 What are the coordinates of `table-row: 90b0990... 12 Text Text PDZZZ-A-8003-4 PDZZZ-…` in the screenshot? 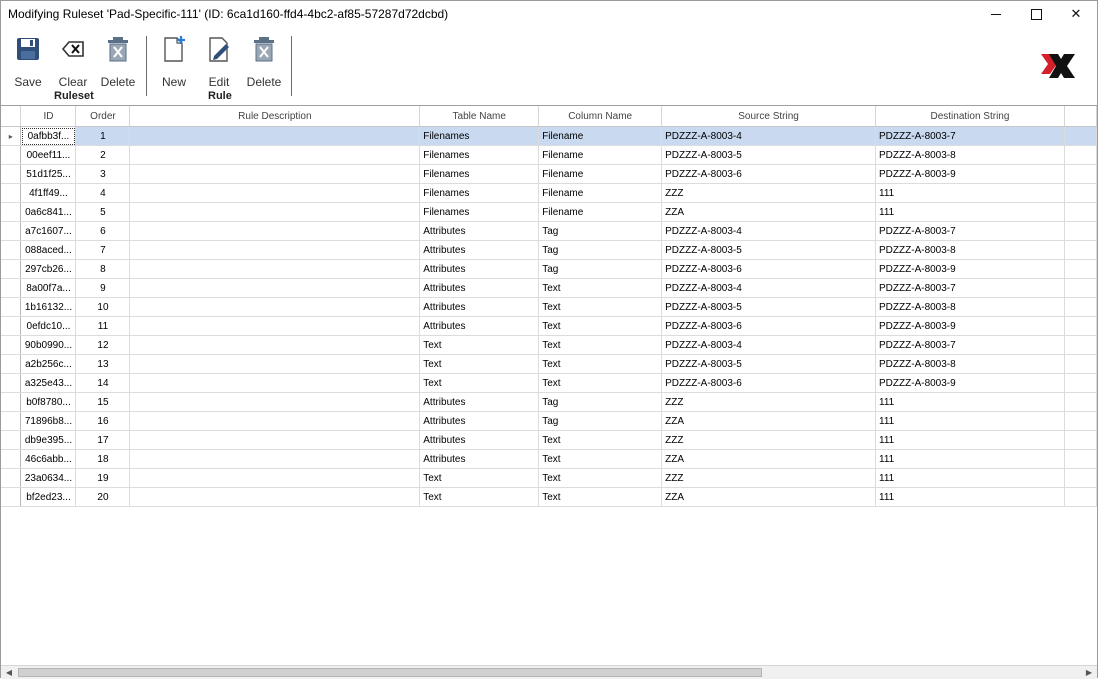 It's located at (549, 345).